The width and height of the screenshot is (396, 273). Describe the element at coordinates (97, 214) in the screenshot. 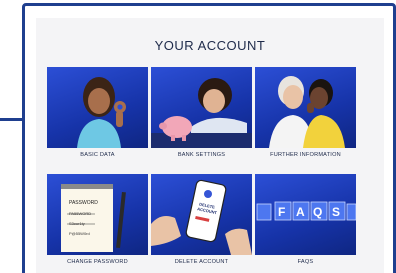

I see `password-notepad-photo: PASSWORD PA55WORD S3cur1ty P@55W0rd` at that location.